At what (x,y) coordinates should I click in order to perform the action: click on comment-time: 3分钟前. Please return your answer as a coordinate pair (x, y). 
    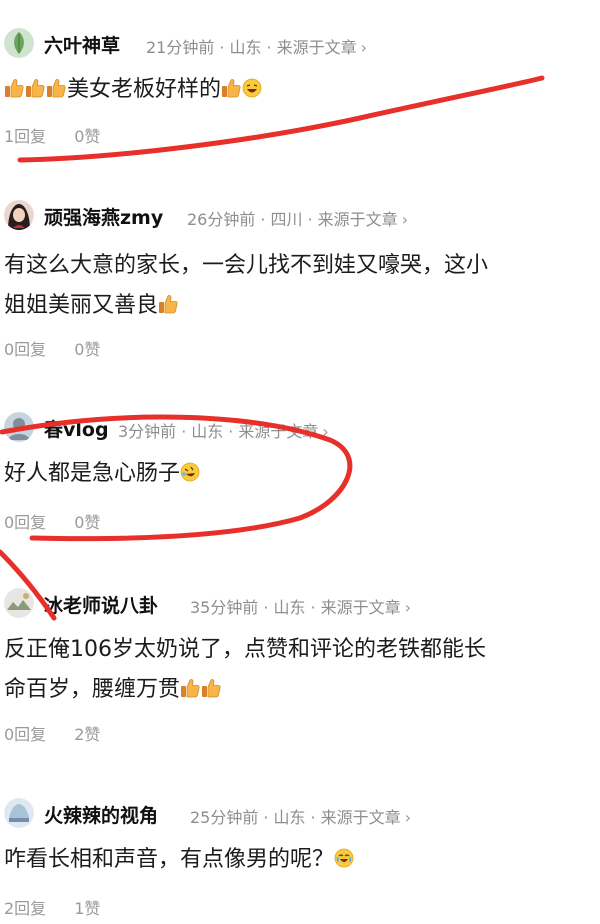
    Looking at the image, I should click on (147, 431).